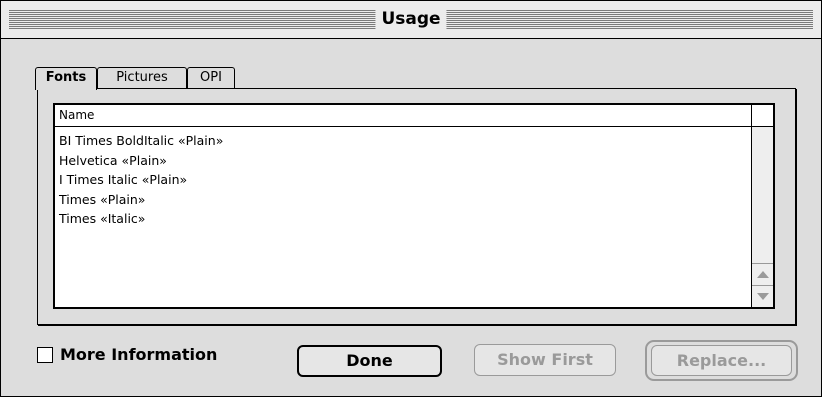 The image size is (822, 397). I want to click on list-item: Helvetica «Plain», so click(405, 161).